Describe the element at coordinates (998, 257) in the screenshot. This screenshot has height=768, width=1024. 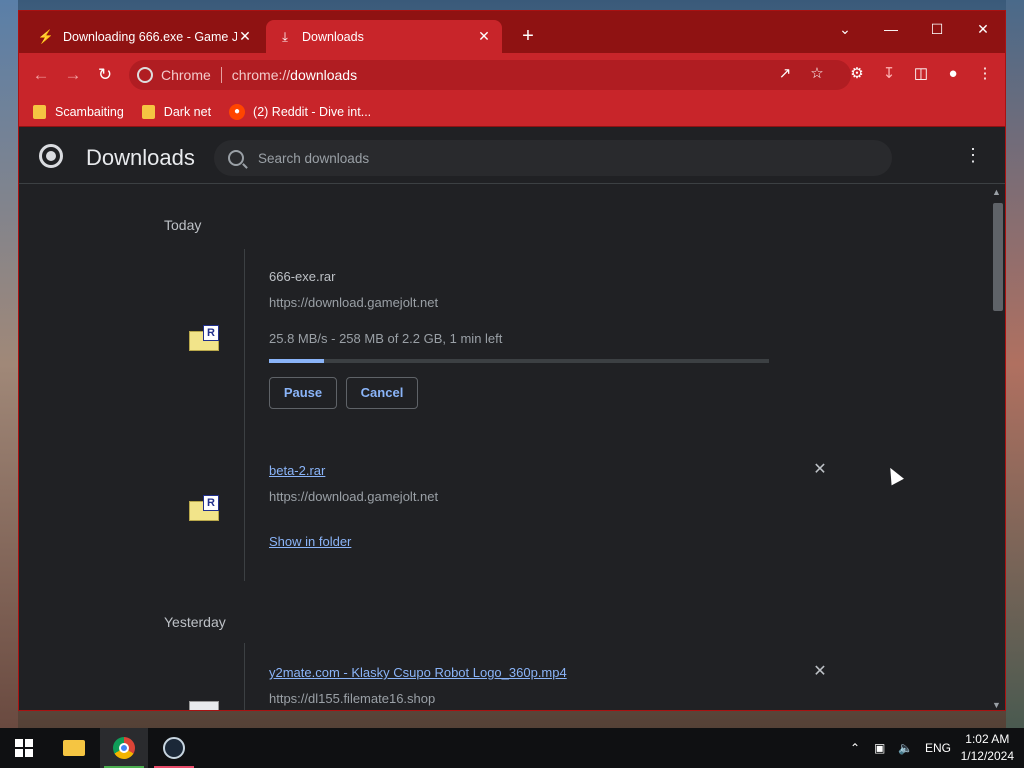
I see `scrollbar-thumb` at that location.